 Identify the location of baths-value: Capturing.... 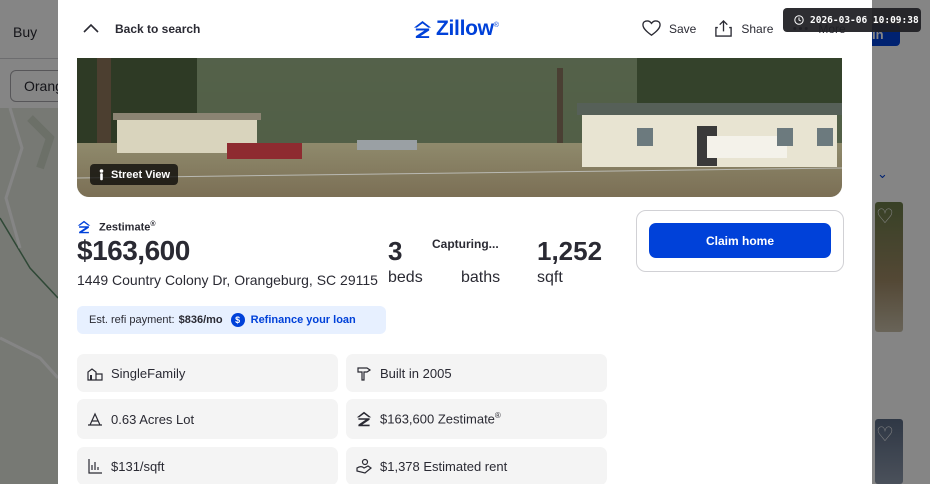
(465, 244).